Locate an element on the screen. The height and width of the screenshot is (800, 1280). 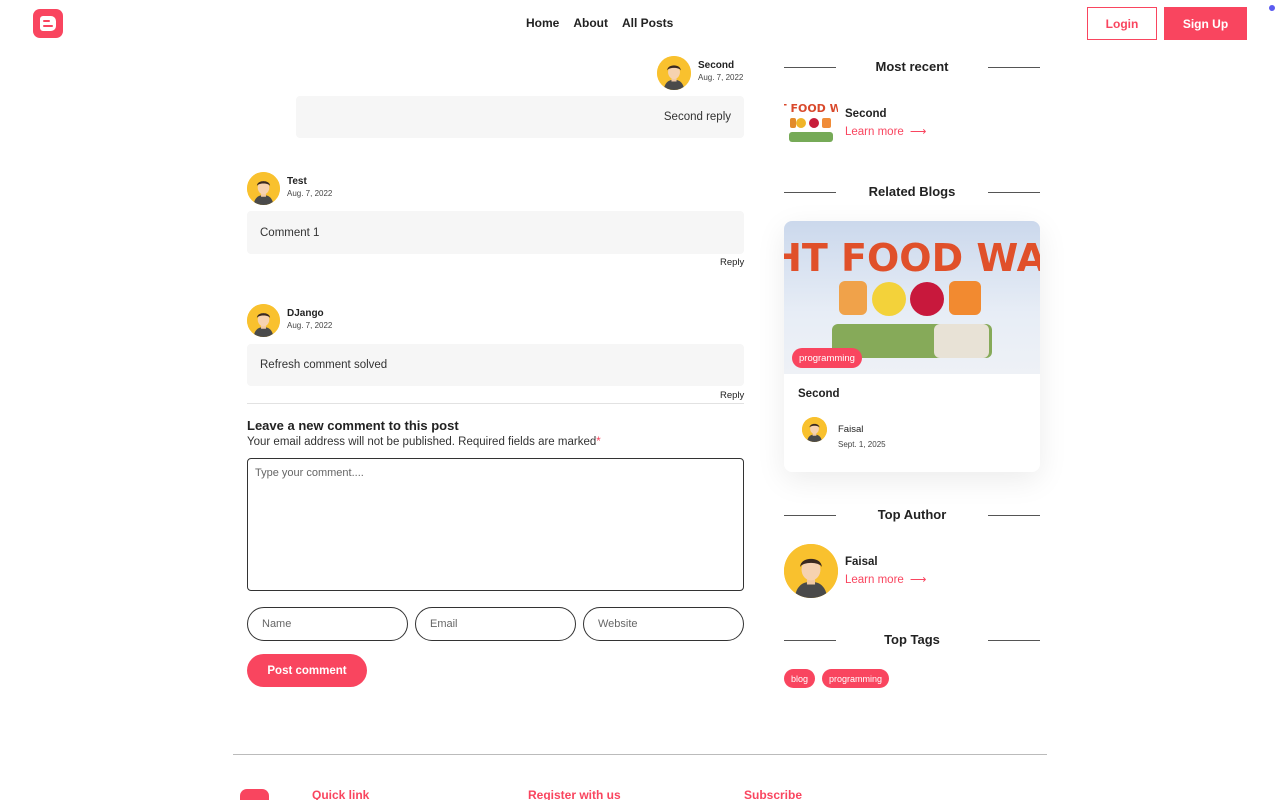
section-title: Related Blogs is located at coordinates (912, 191).